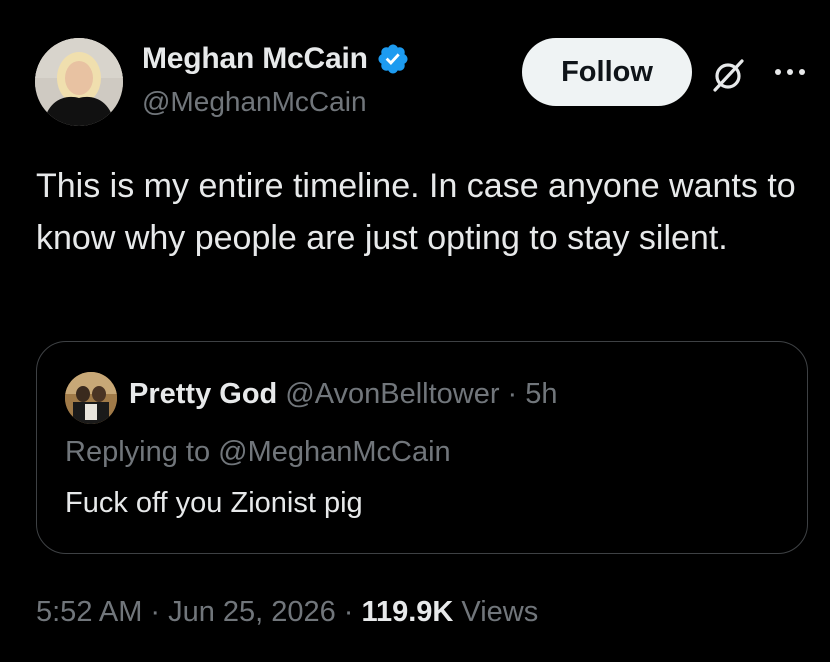 Image resolution: width=830 pixels, height=662 pixels. What do you see at coordinates (89, 612) in the screenshot?
I see `tweet-time: 5:52 AM` at bounding box center [89, 612].